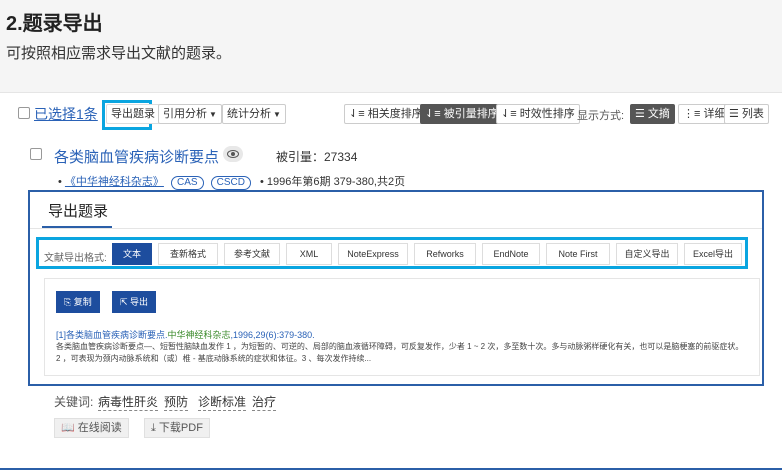 This screenshot has height=476, width=782. Describe the element at coordinates (54, 24) in the screenshot. I see `page-title: 2.题录导出` at that location.